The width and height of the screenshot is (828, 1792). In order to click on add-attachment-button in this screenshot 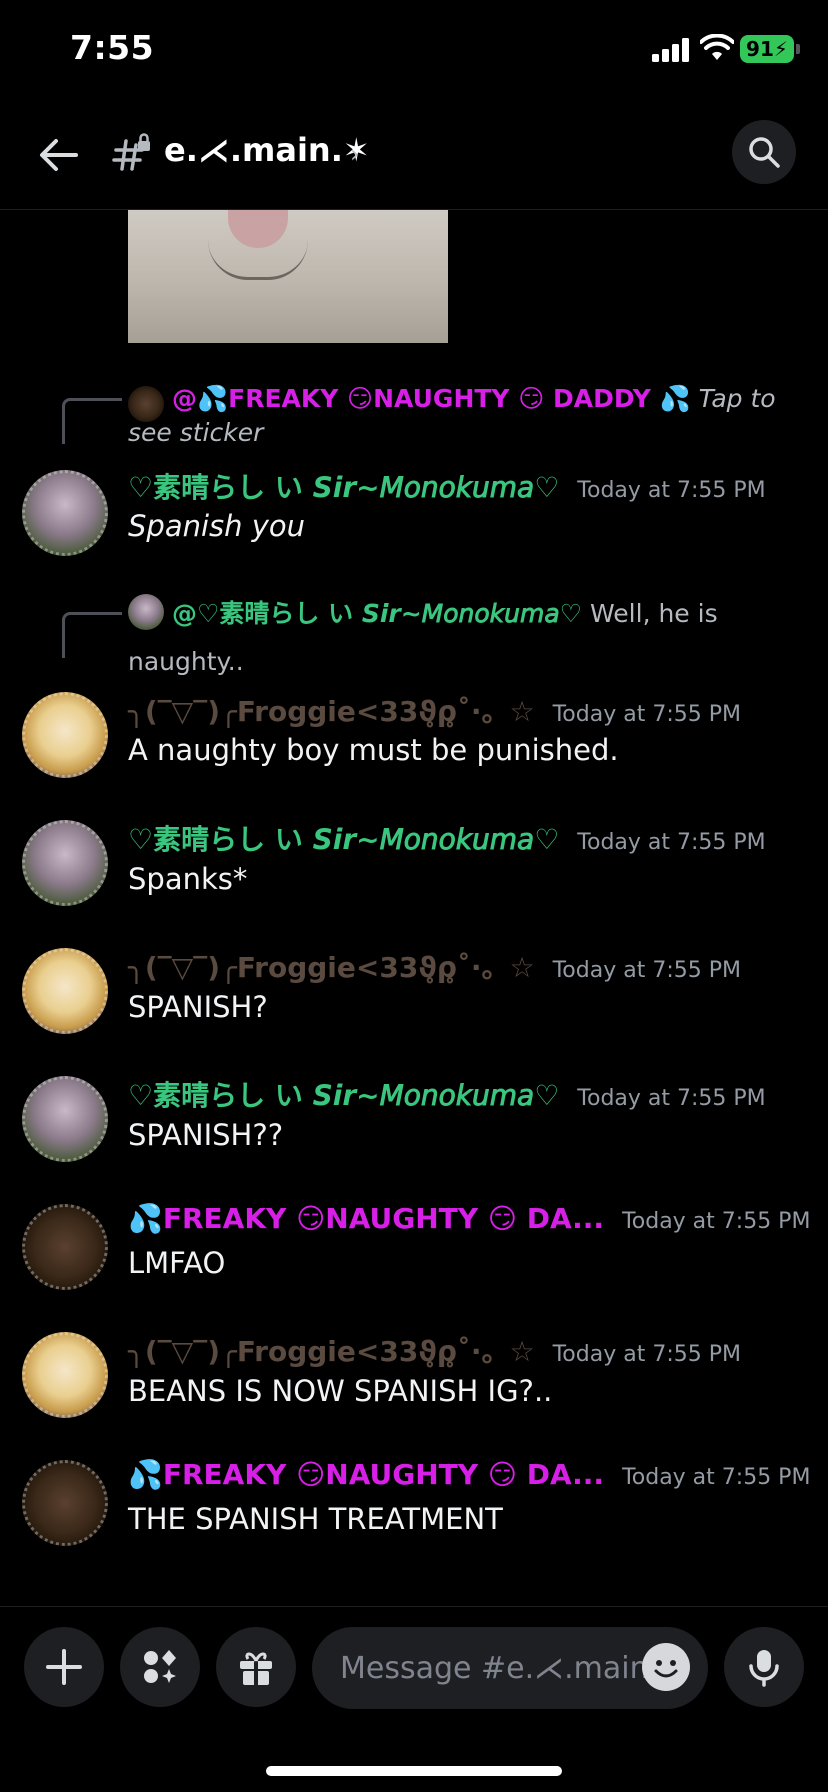, I will do `click(64, 1667)`.